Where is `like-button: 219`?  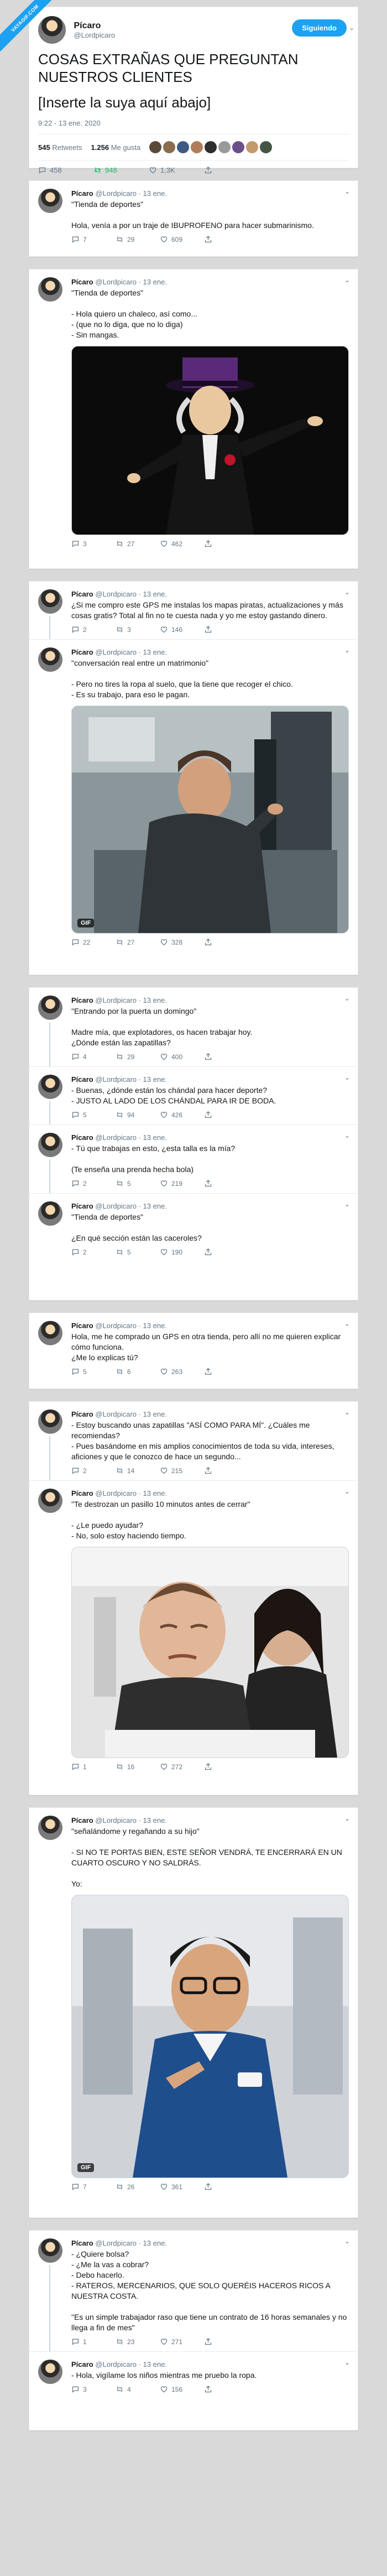 like-button: 219 is located at coordinates (182, 1184).